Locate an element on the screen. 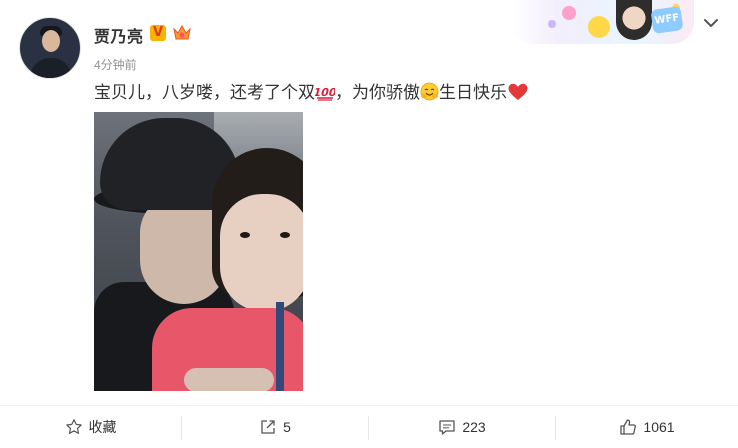  avatar-face is located at coordinates (51, 41).